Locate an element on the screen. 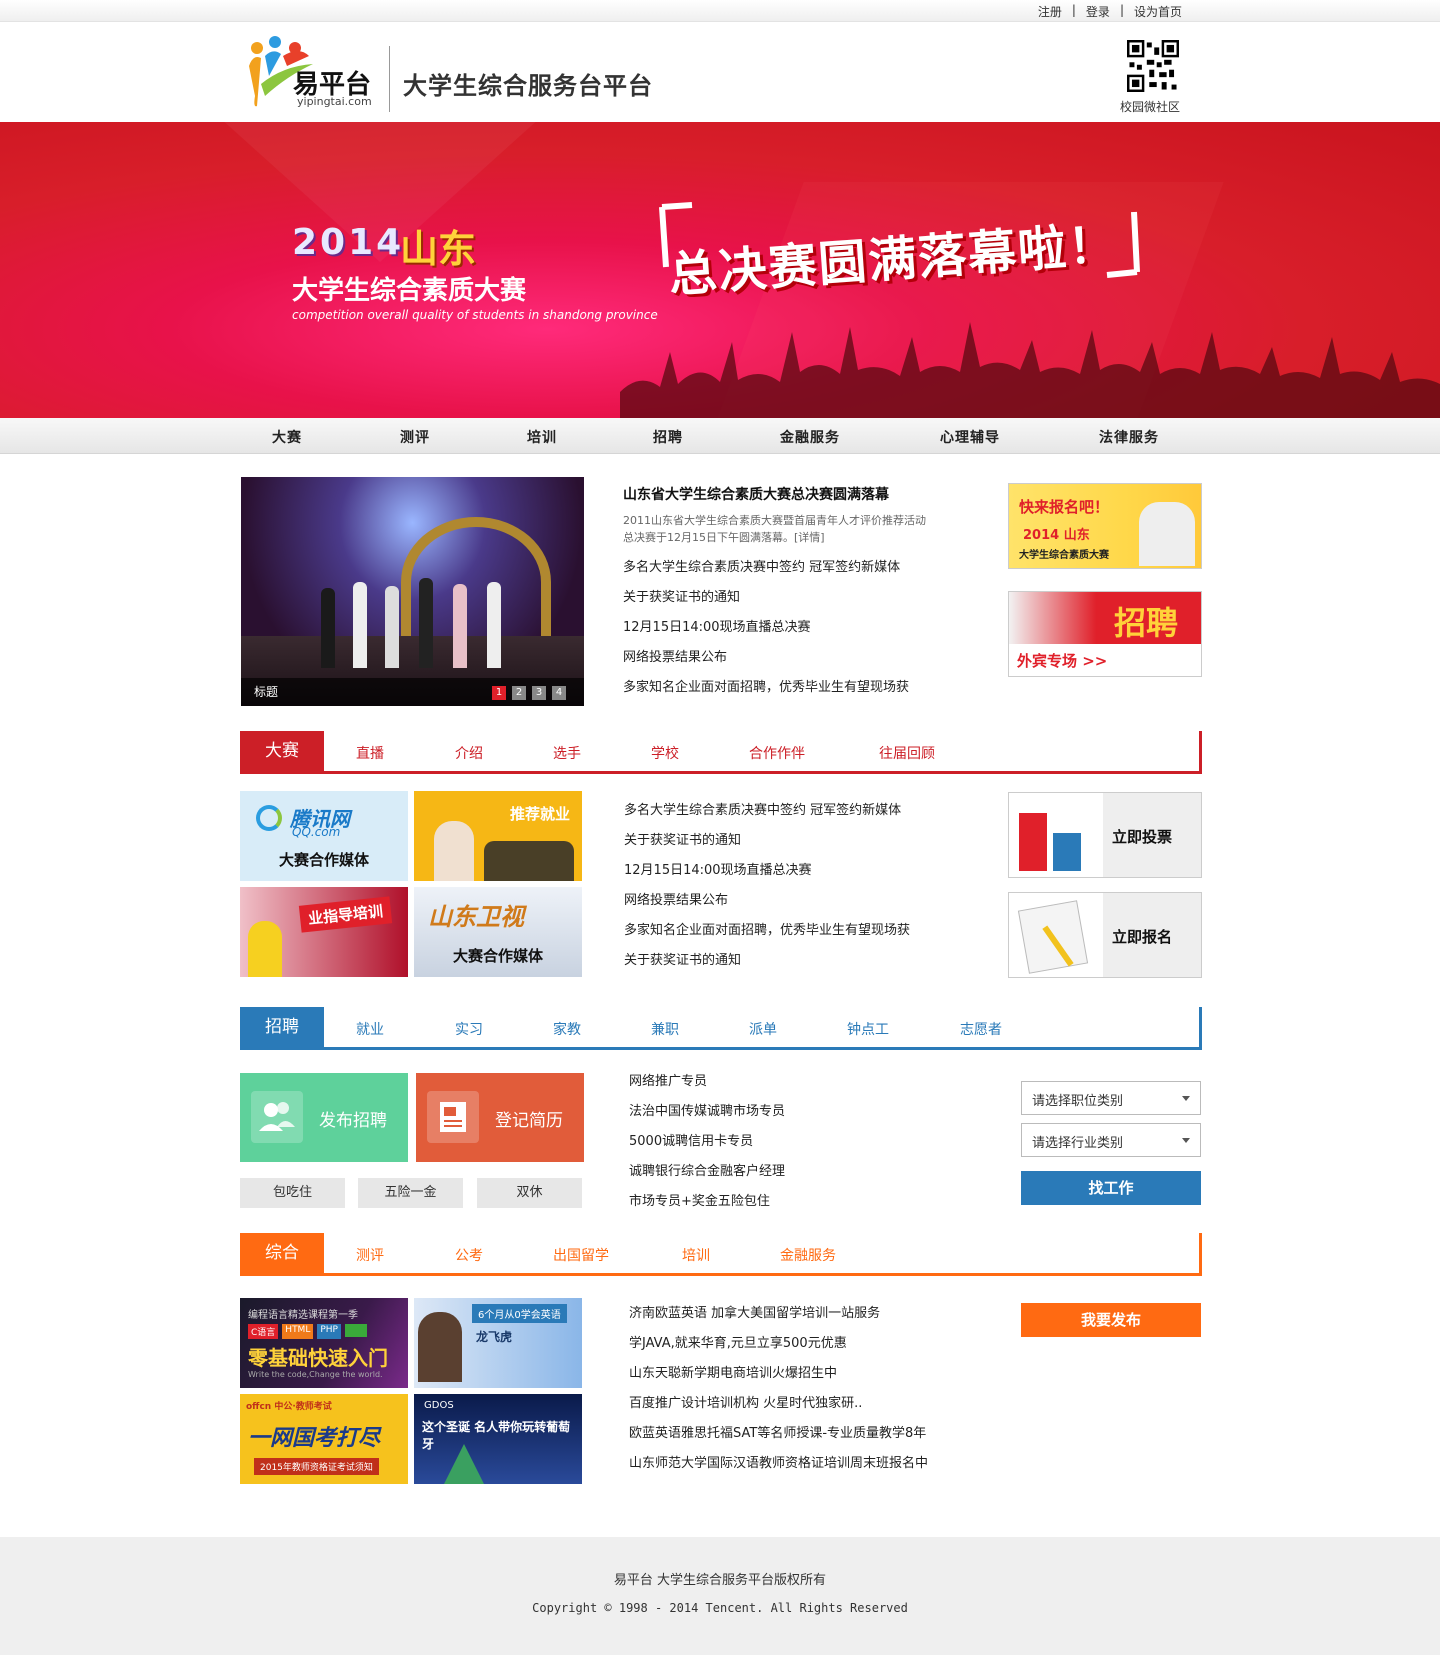 This screenshot has width=1440, height=1655. tab-flyer: 派单 is located at coordinates (763, 1029).